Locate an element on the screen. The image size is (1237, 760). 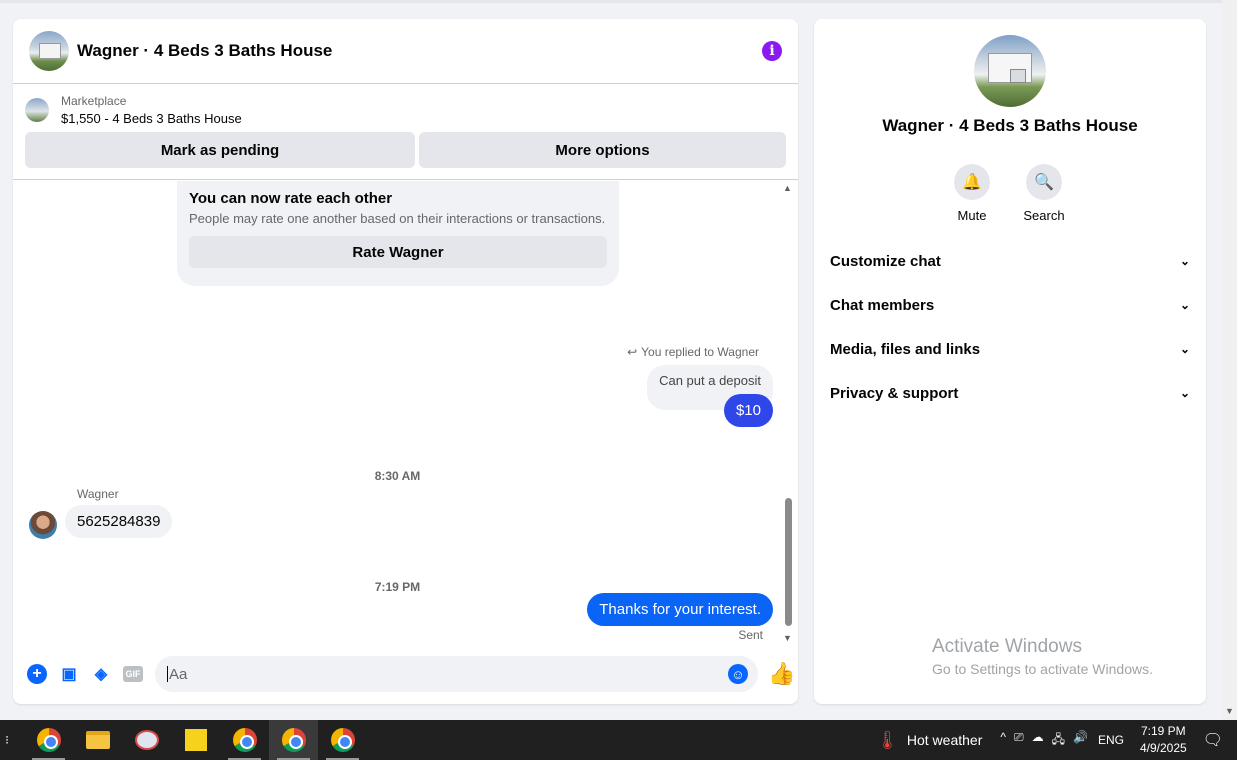
section-chat-members: Chat members ⌄ is located at coordinates (1010, 305).